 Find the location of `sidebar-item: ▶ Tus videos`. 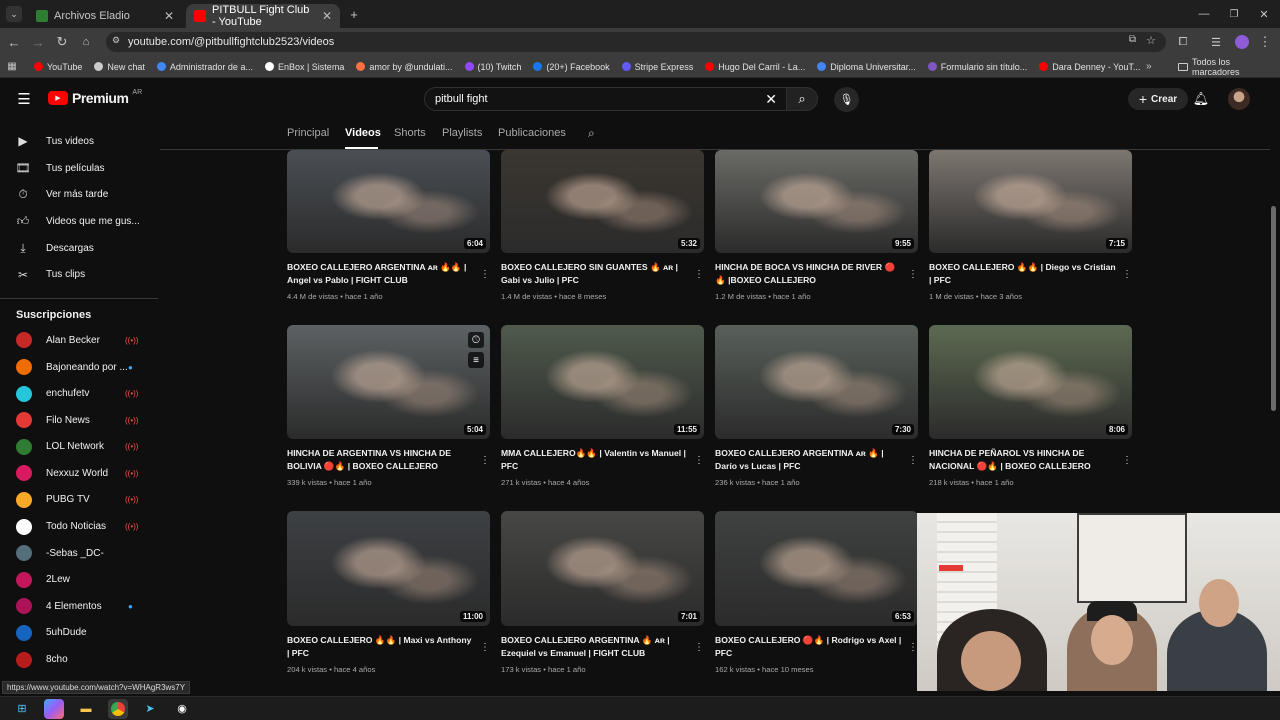

sidebar-item: ▶ Tus videos is located at coordinates (79, 141).